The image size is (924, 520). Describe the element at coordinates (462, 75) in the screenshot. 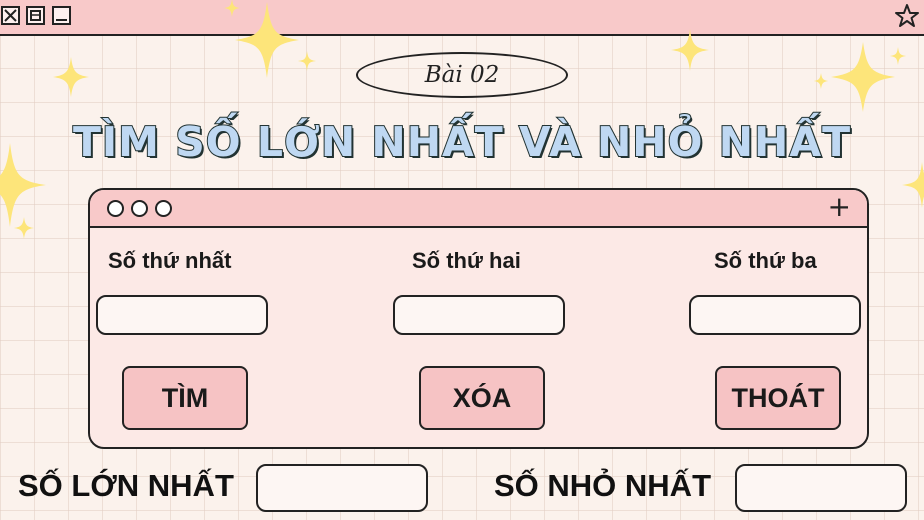

I see `lesson-badge: Bài 02` at that location.